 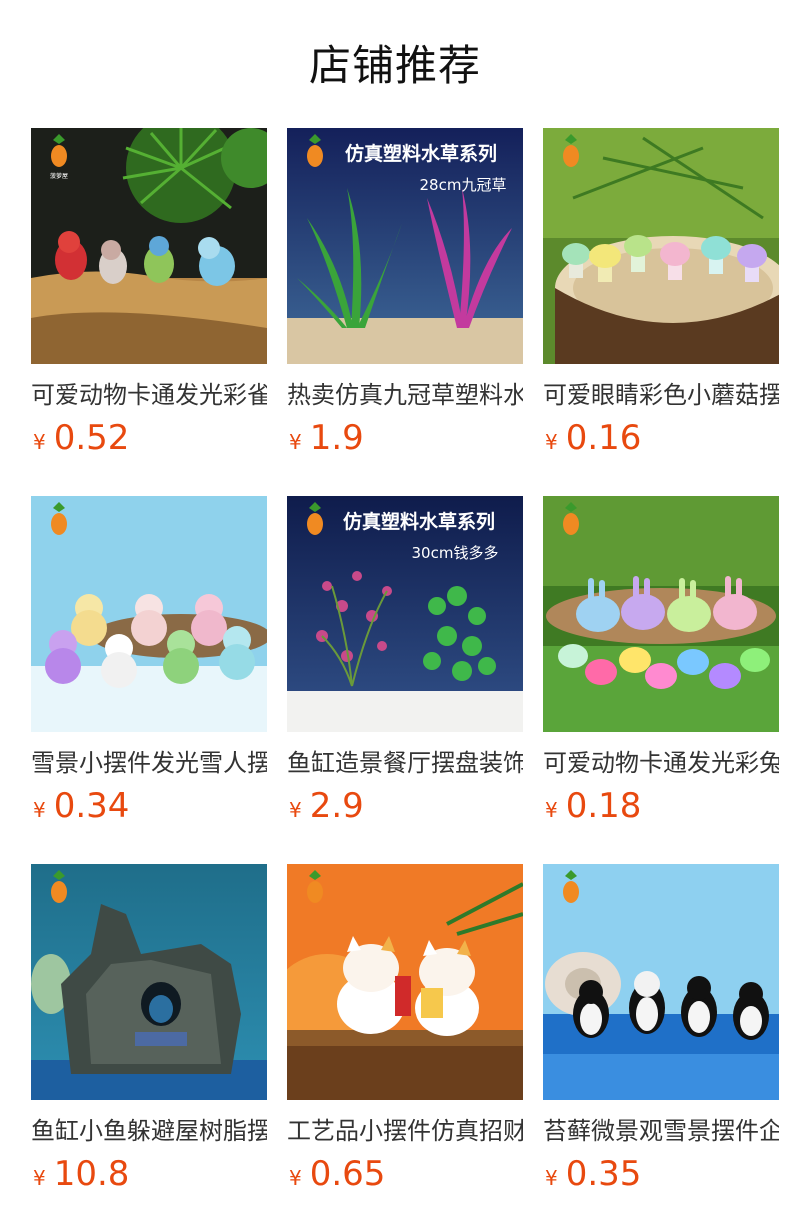 What do you see at coordinates (91, 1174) in the screenshot?
I see `price-value: 10.8` at bounding box center [91, 1174].